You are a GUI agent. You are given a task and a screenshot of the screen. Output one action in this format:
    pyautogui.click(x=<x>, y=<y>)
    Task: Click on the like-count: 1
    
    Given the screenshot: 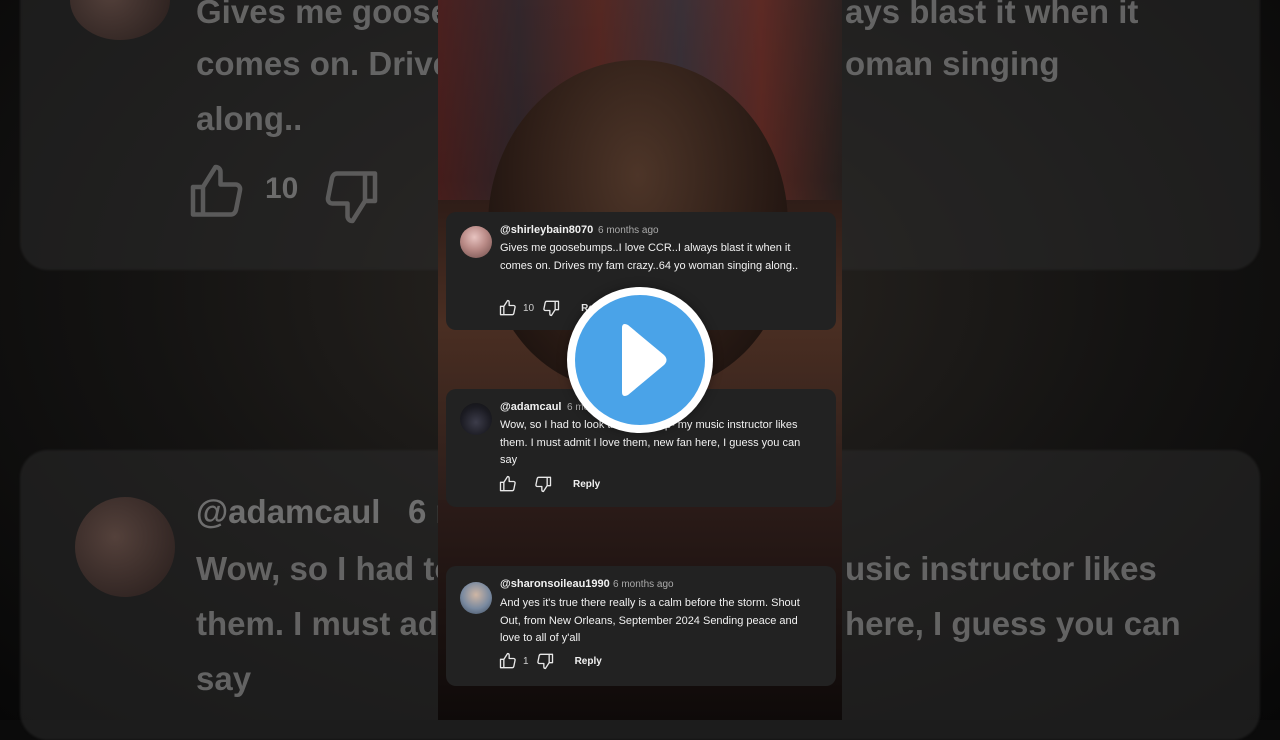 What is the action you would take?
    pyautogui.click(x=526, y=661)
    